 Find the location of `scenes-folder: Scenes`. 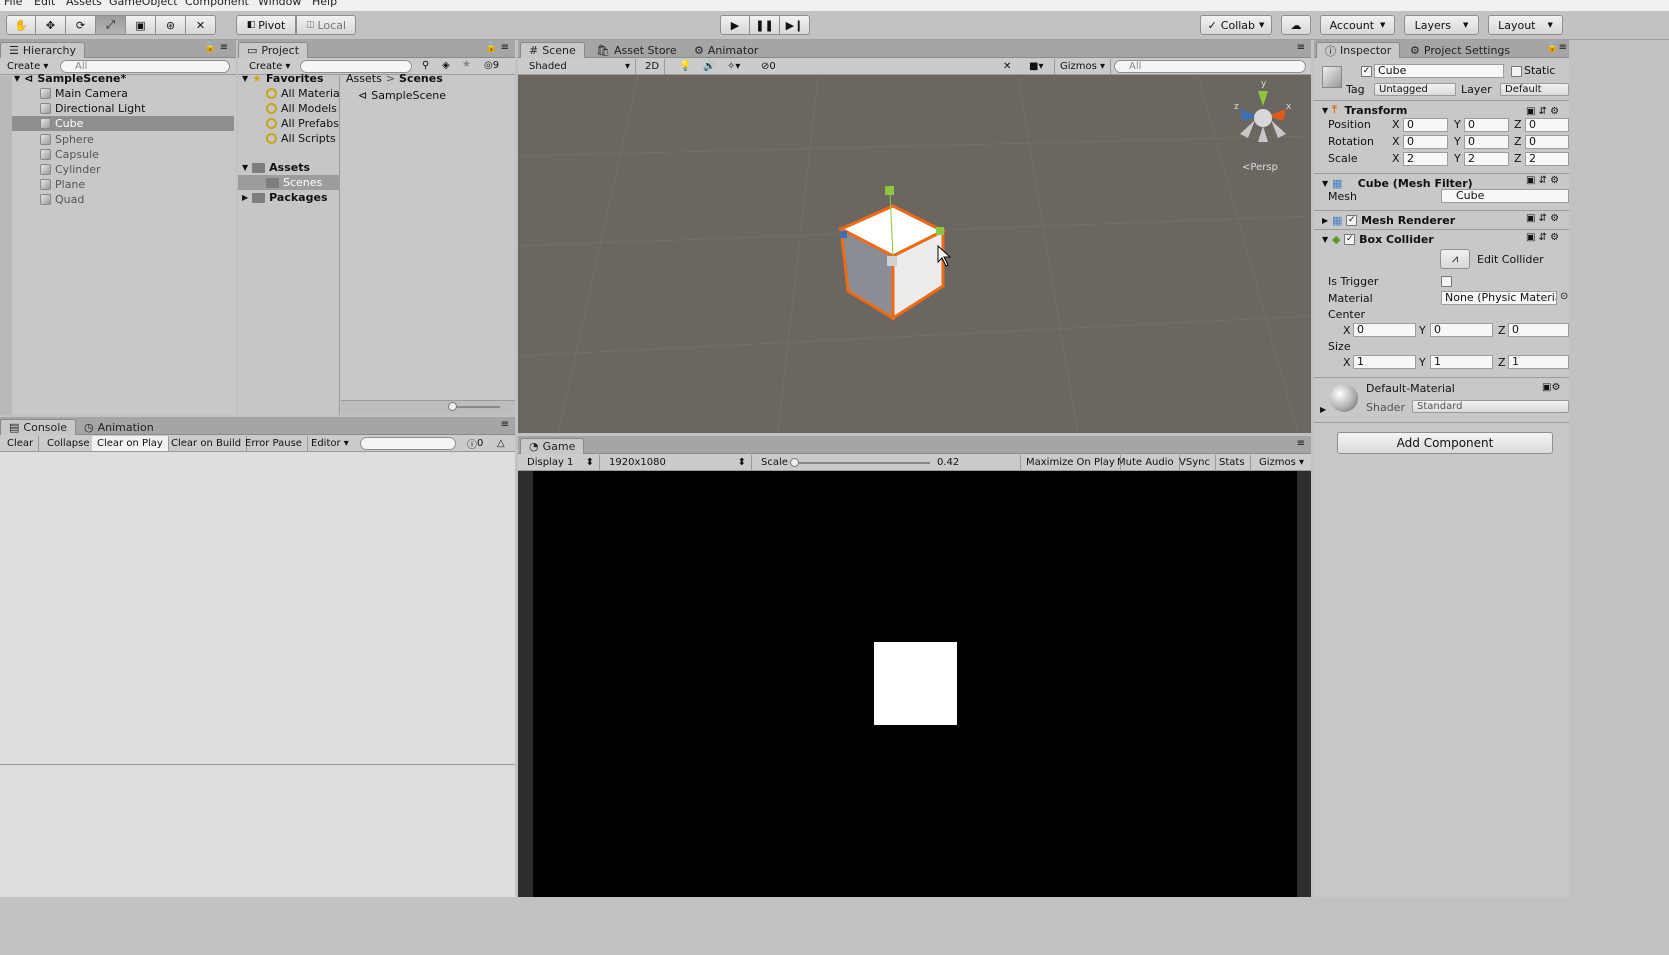

scenes-folder: Scenes is located at coordinates (289, 182).